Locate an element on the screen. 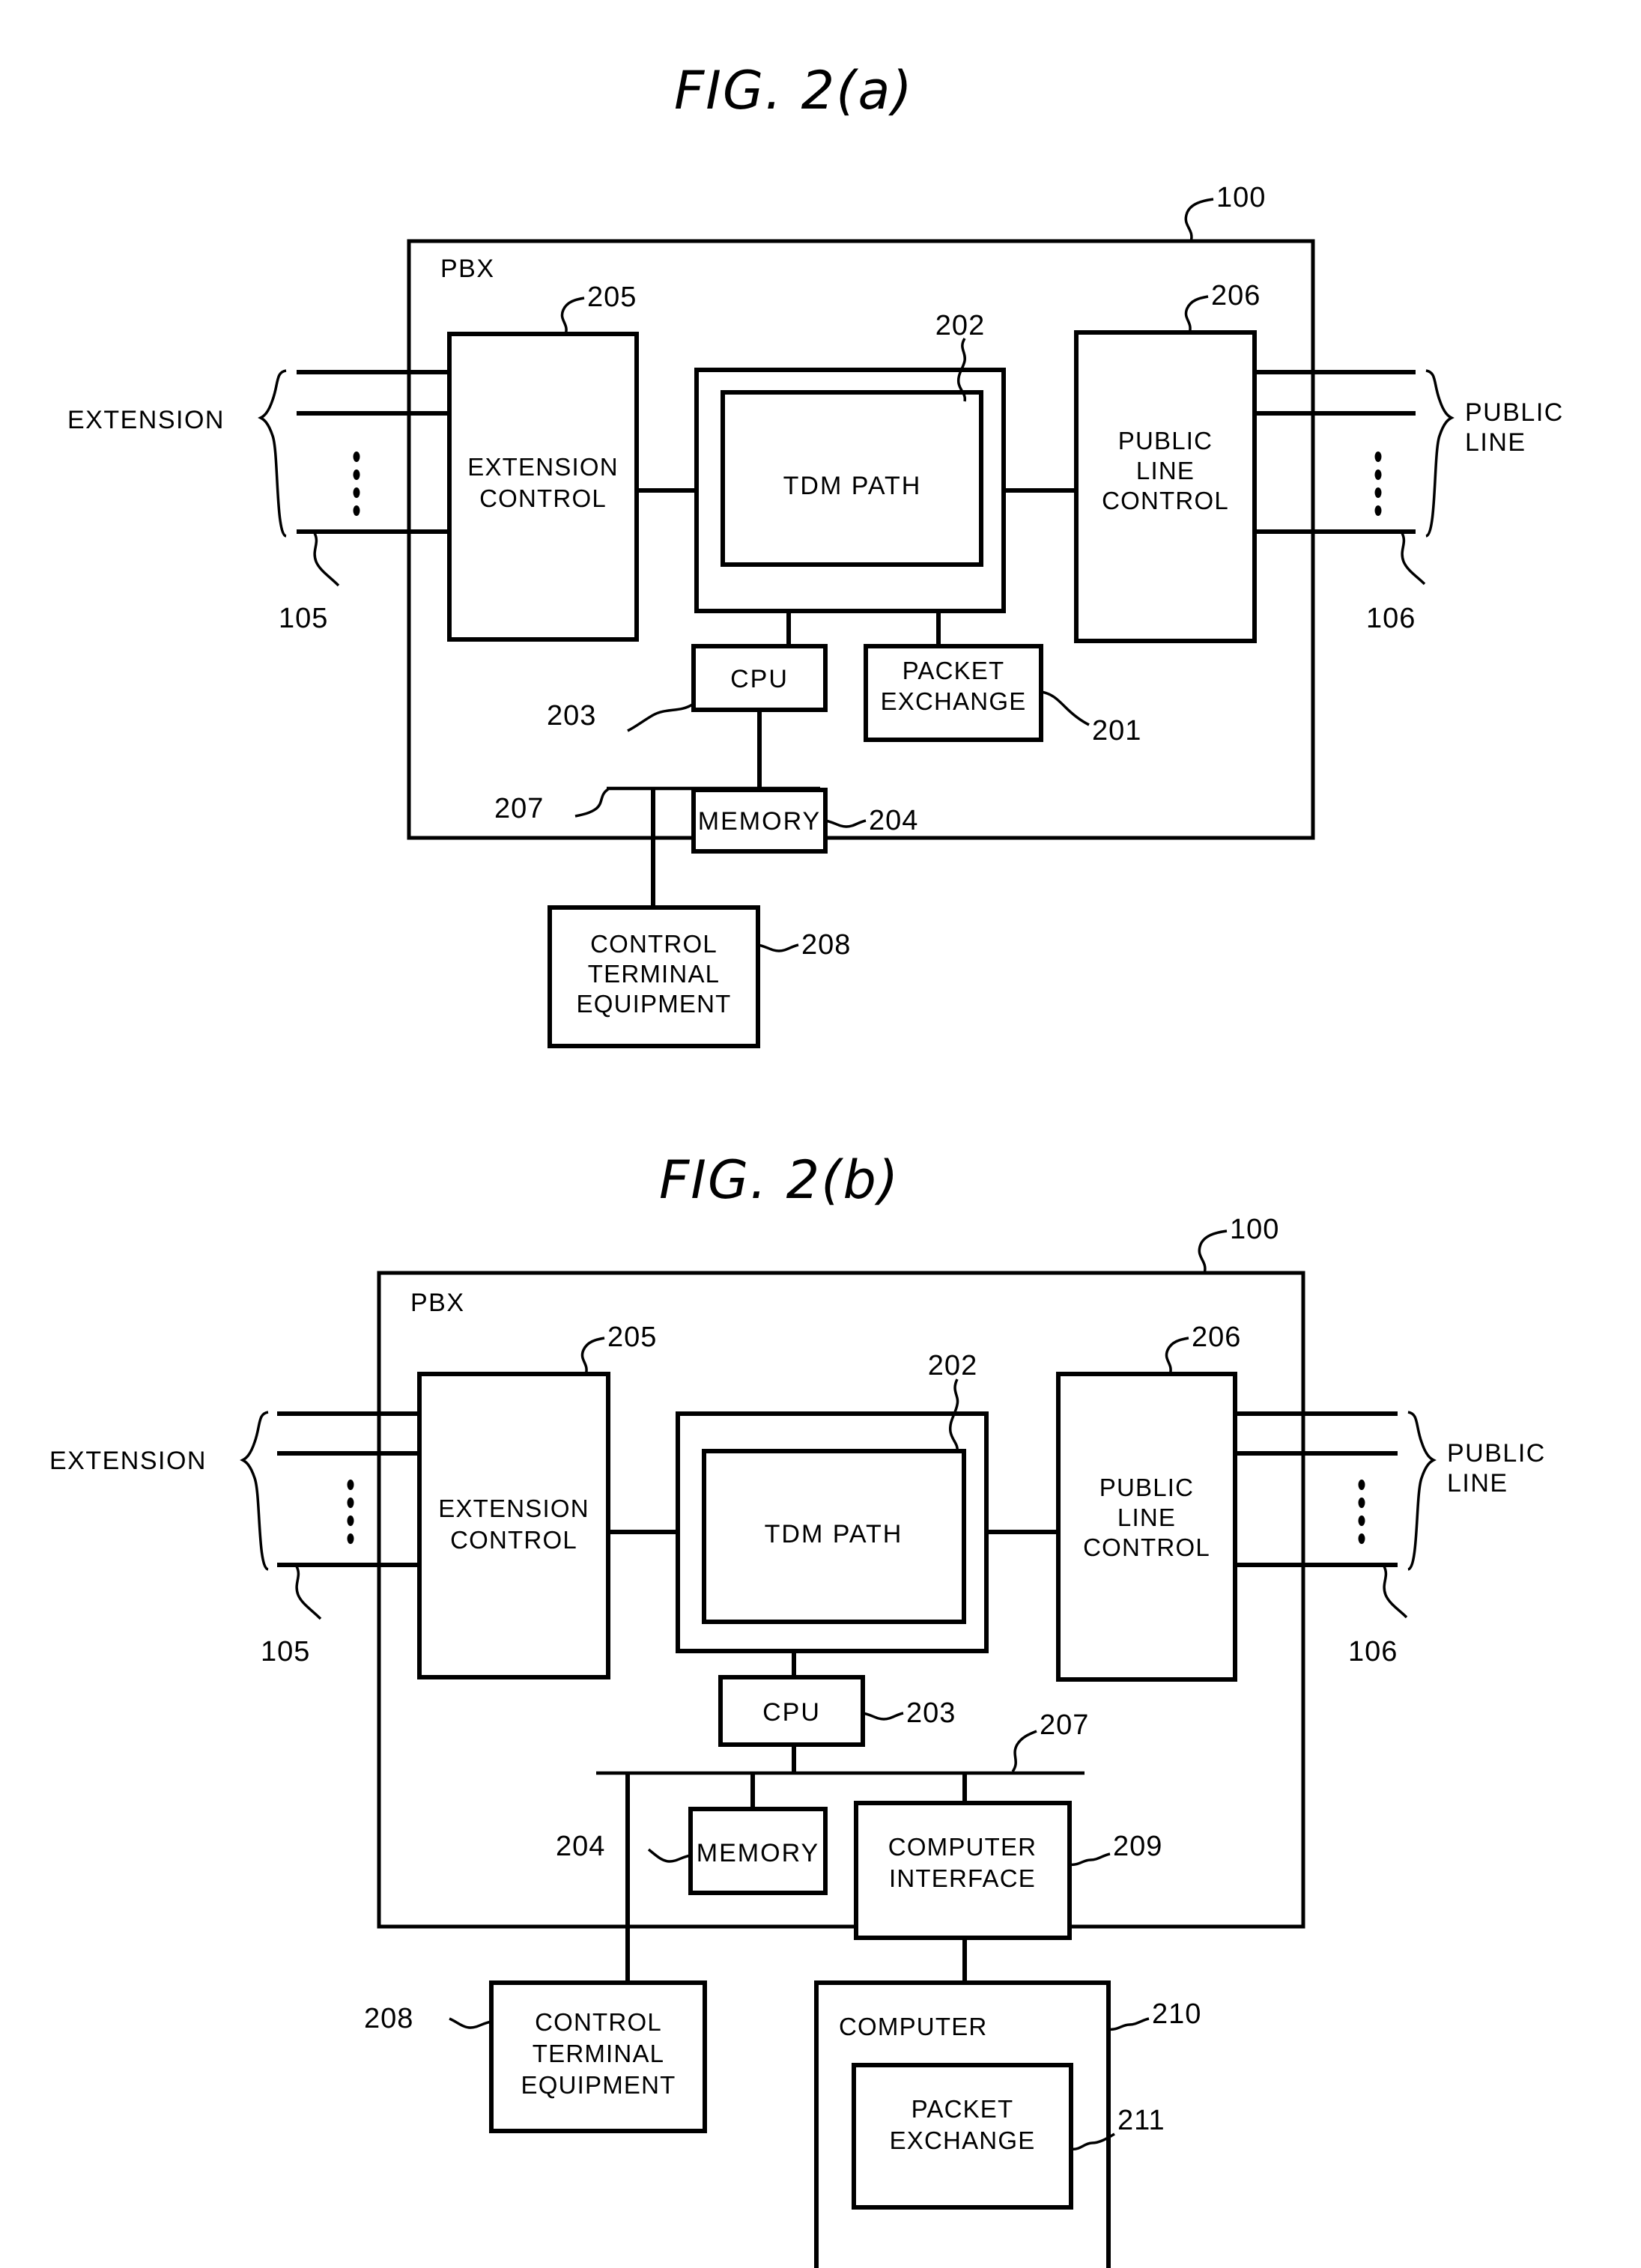 This screenshot has width=1641, height=2268. public-line-label-line1-2a: PUBLIC is located at coordinates (1515, 412).